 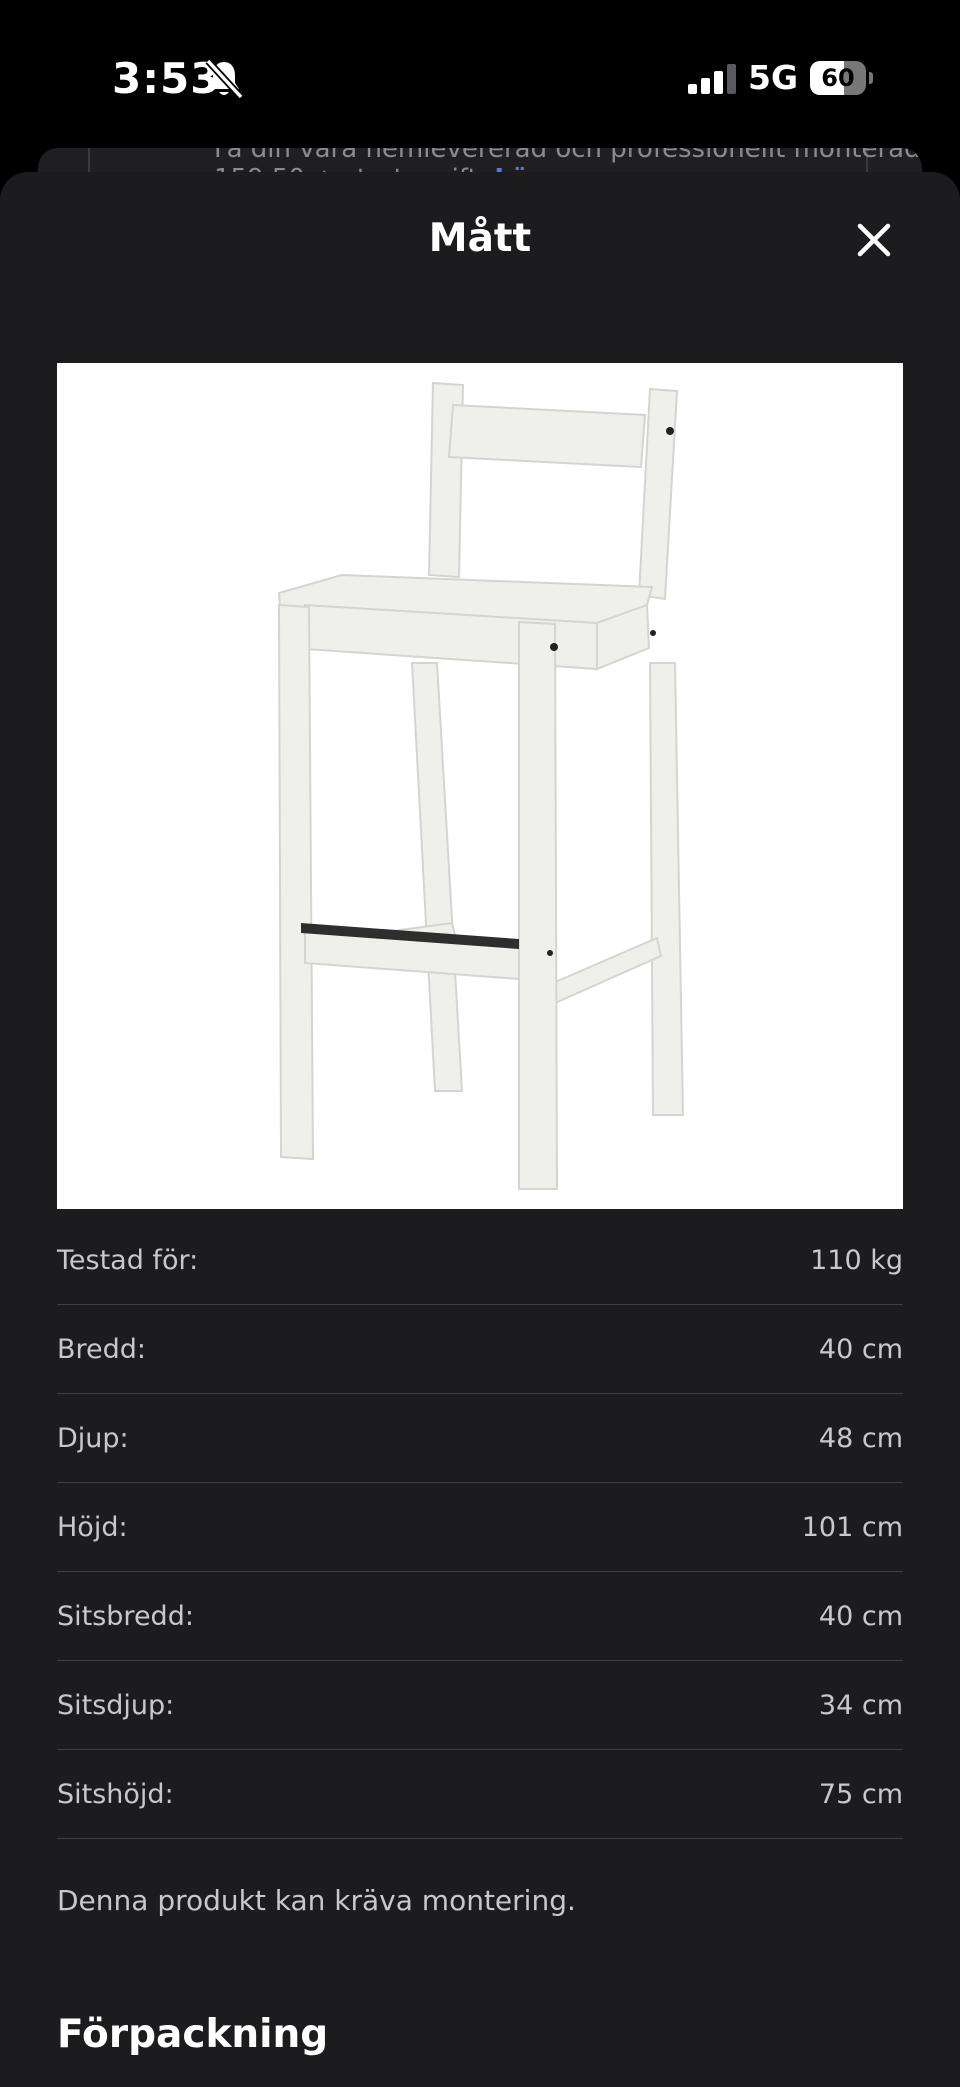 I want to click on dimension-row: Testad för: 110 kg, so click(x=480, y=1260).